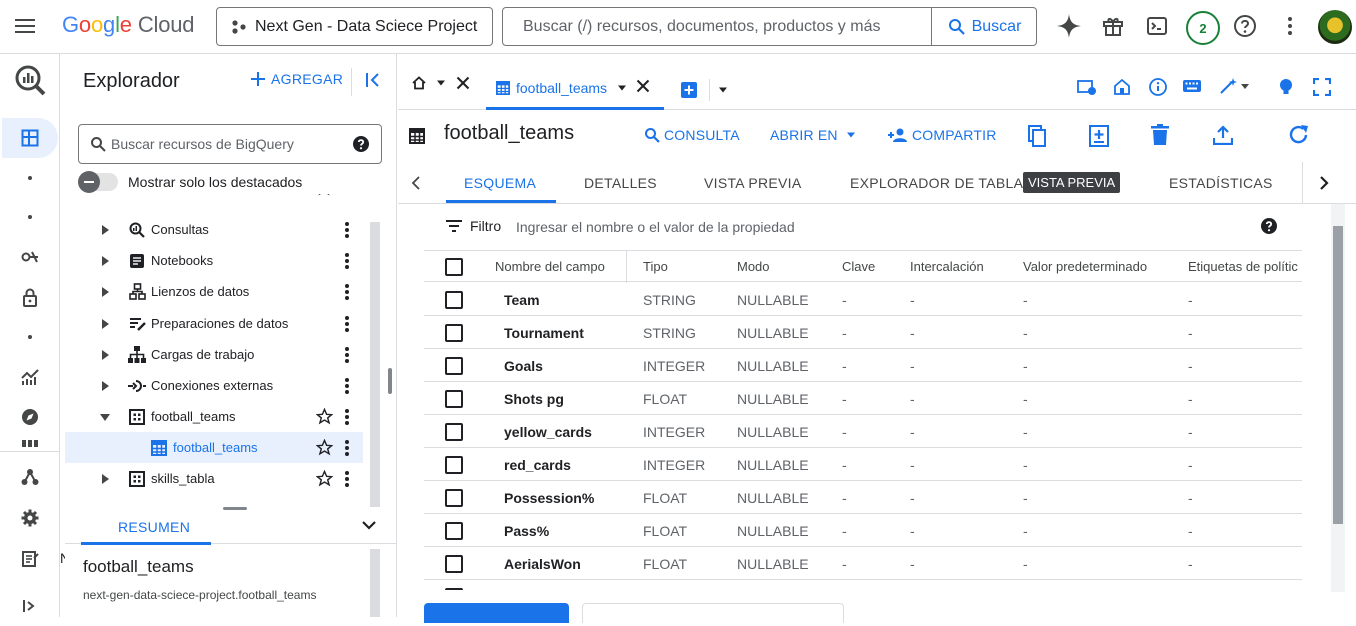 This screenshot has height=626, width=1356. What do you see at coordinates (863, 497) in the screenshot?
I see `table-row: Possession% FLOAT NULLABLE - - - -` at bounding box center [863, 497].